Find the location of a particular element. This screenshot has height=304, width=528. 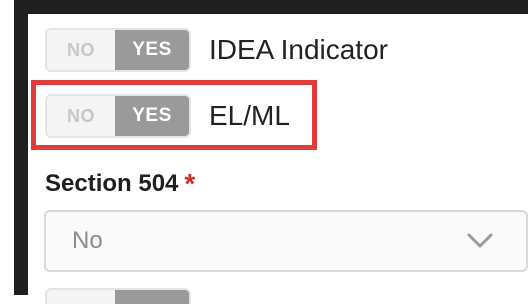

idea-indicator-yes-option: YES is located at coordinates (152, 50).